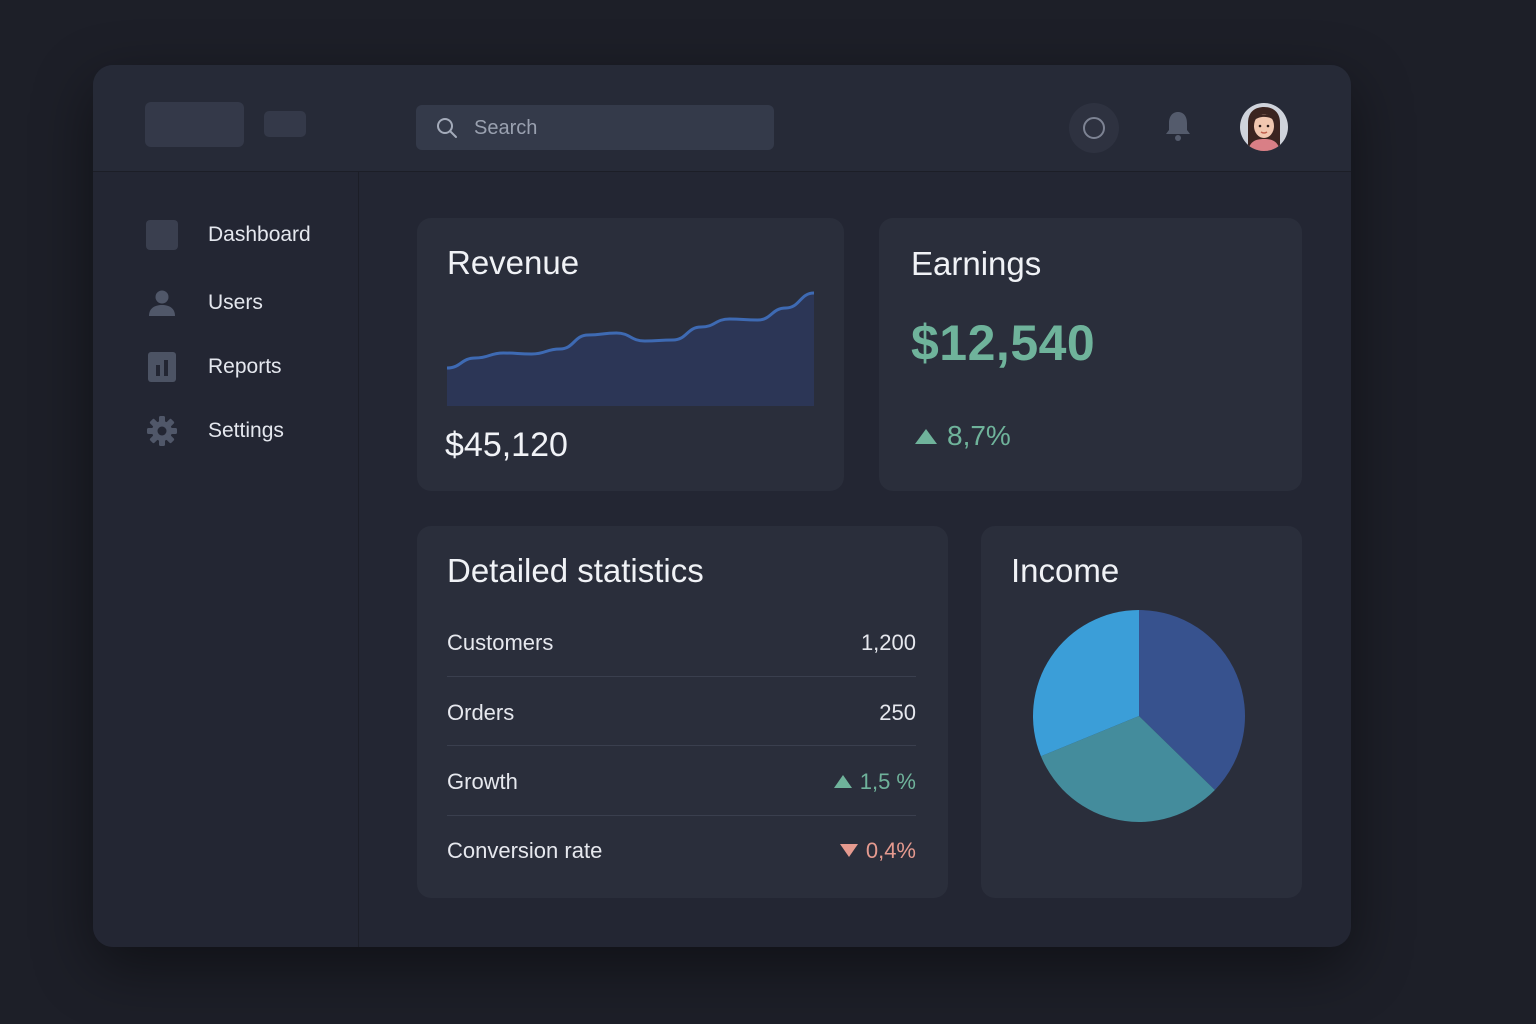 This screenshot has height=1024, width=1536. Describe the element at coordinates (614, 128) in the screenshot. I see `search-input` at that location.